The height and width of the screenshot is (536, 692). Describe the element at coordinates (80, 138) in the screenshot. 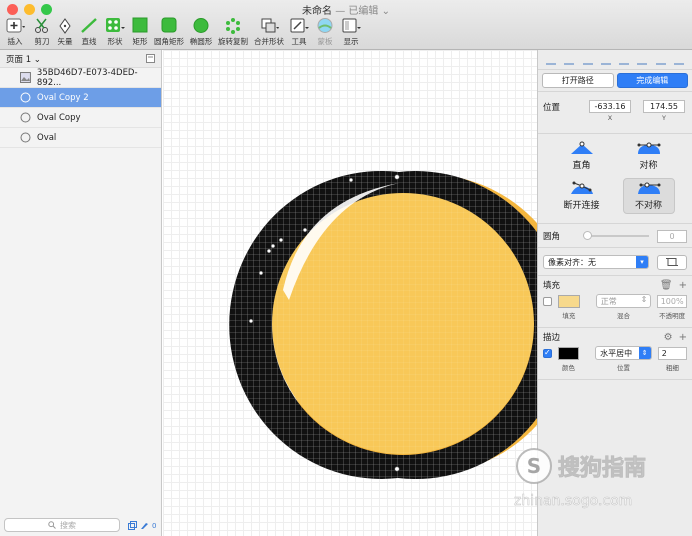

I see `layer-row-oval: Oval` at that location.